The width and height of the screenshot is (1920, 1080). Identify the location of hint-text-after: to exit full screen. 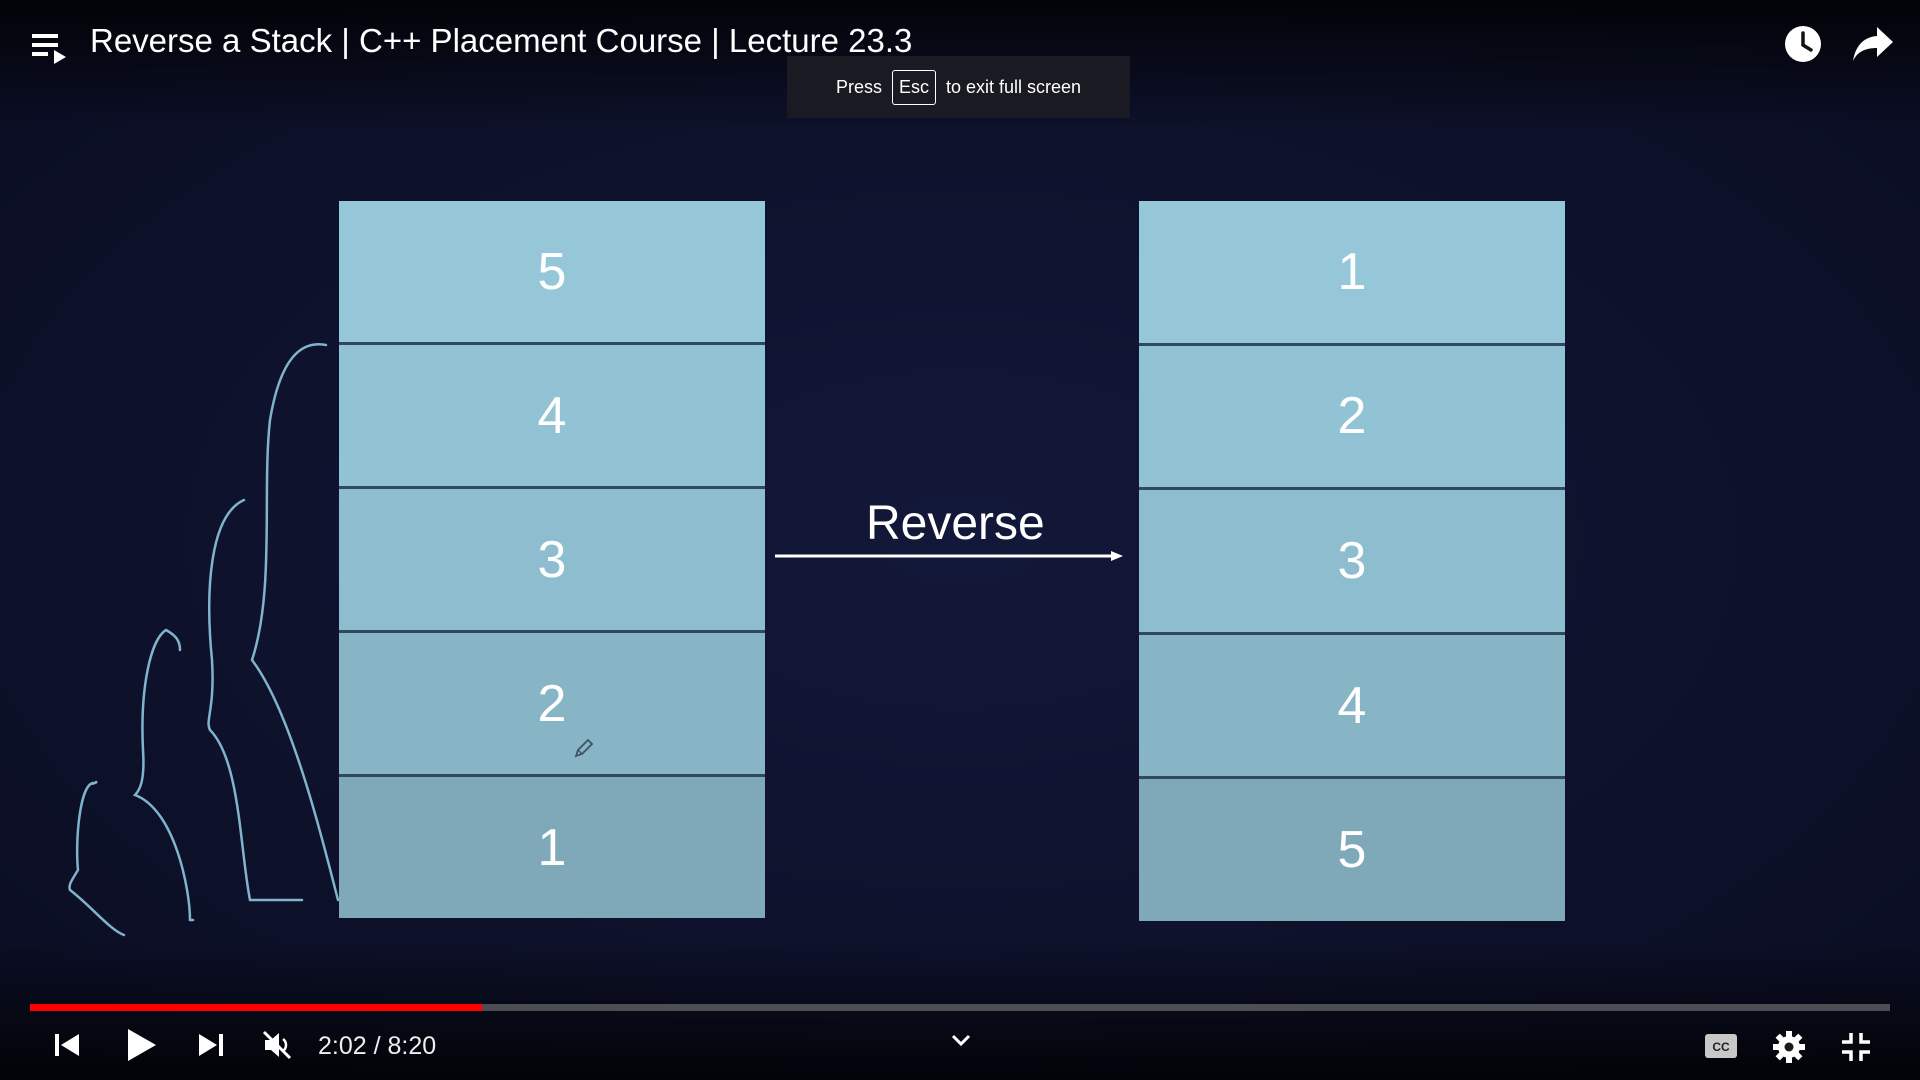
(1013, 86).